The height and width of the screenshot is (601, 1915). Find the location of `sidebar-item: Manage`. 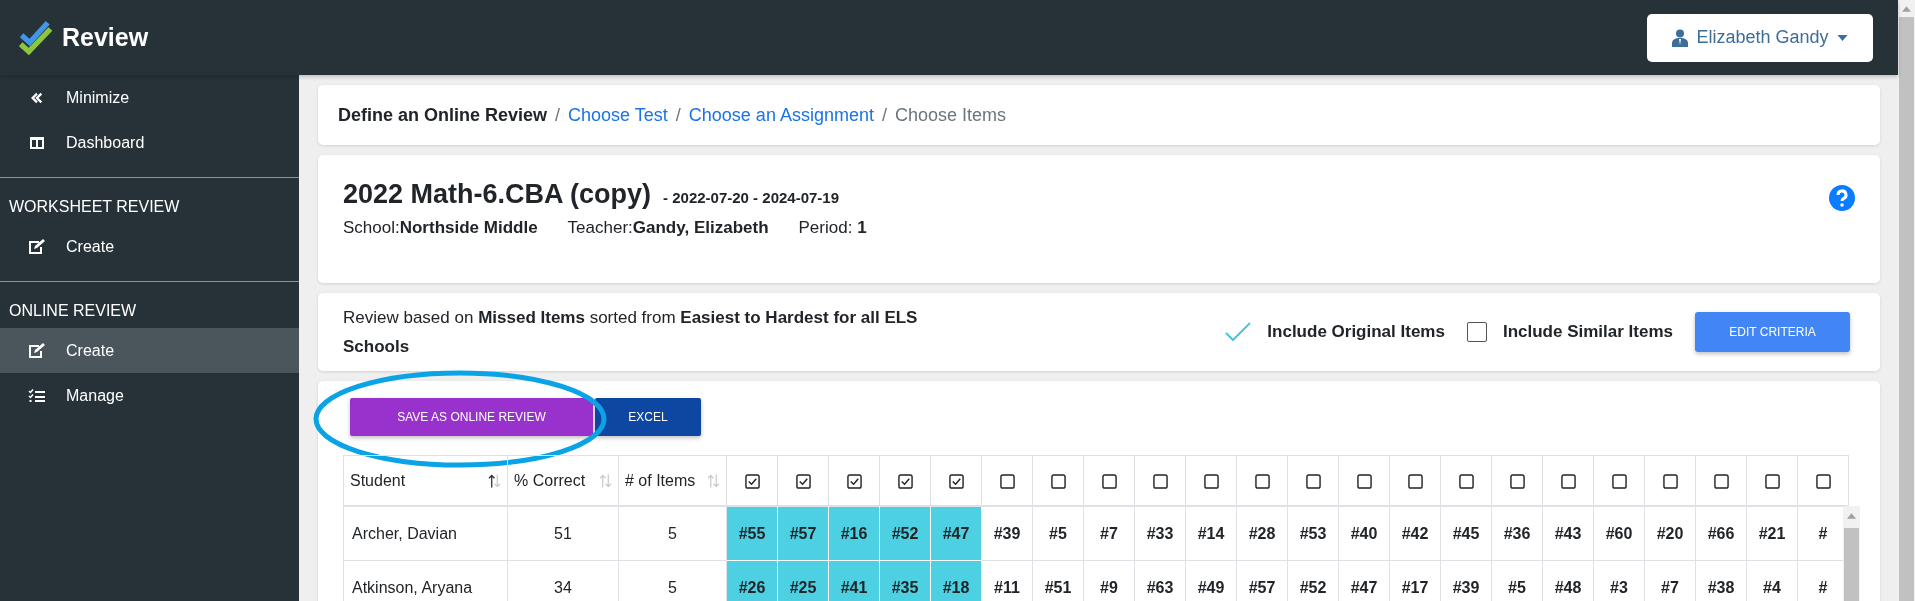

sidebar-item: Manage is located at coordinates (149, 395).